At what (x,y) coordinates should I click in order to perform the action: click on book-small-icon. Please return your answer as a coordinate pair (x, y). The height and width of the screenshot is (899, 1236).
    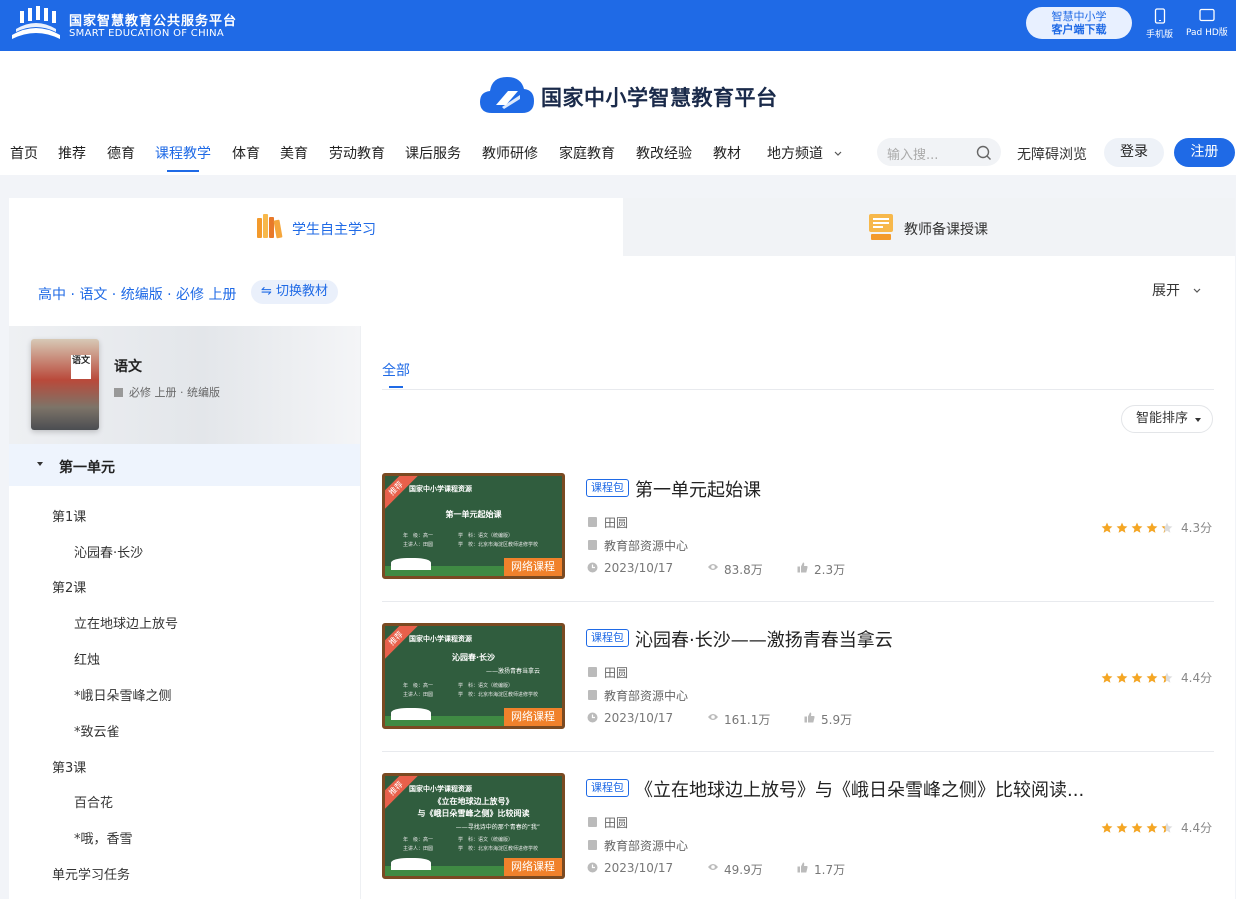
    Looking at the image, I should click on (118, 392).